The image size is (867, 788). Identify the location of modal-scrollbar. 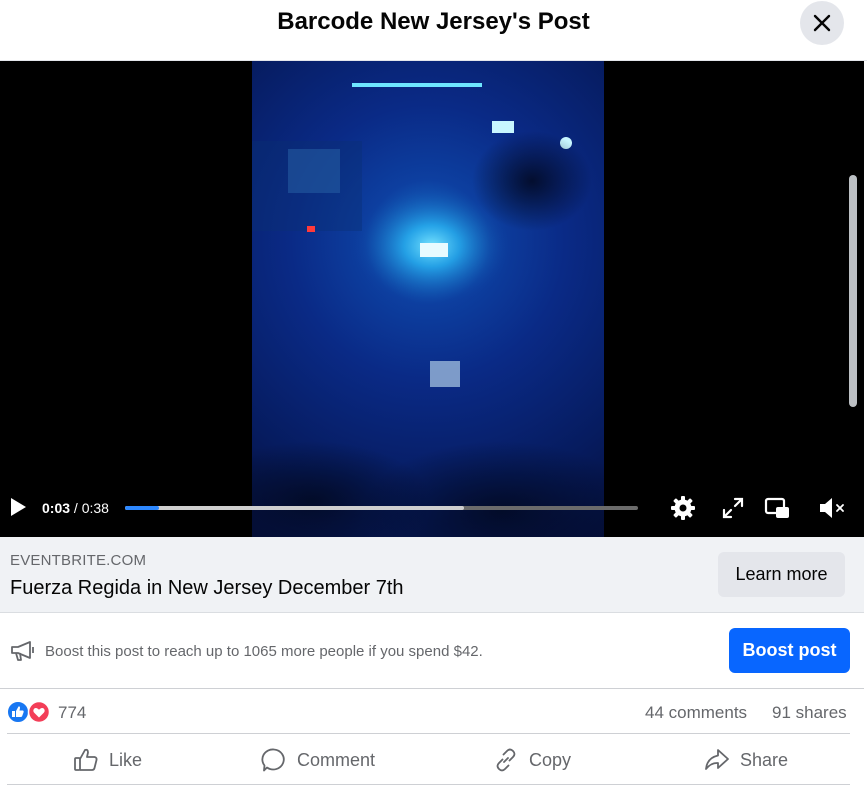
(853, 291).